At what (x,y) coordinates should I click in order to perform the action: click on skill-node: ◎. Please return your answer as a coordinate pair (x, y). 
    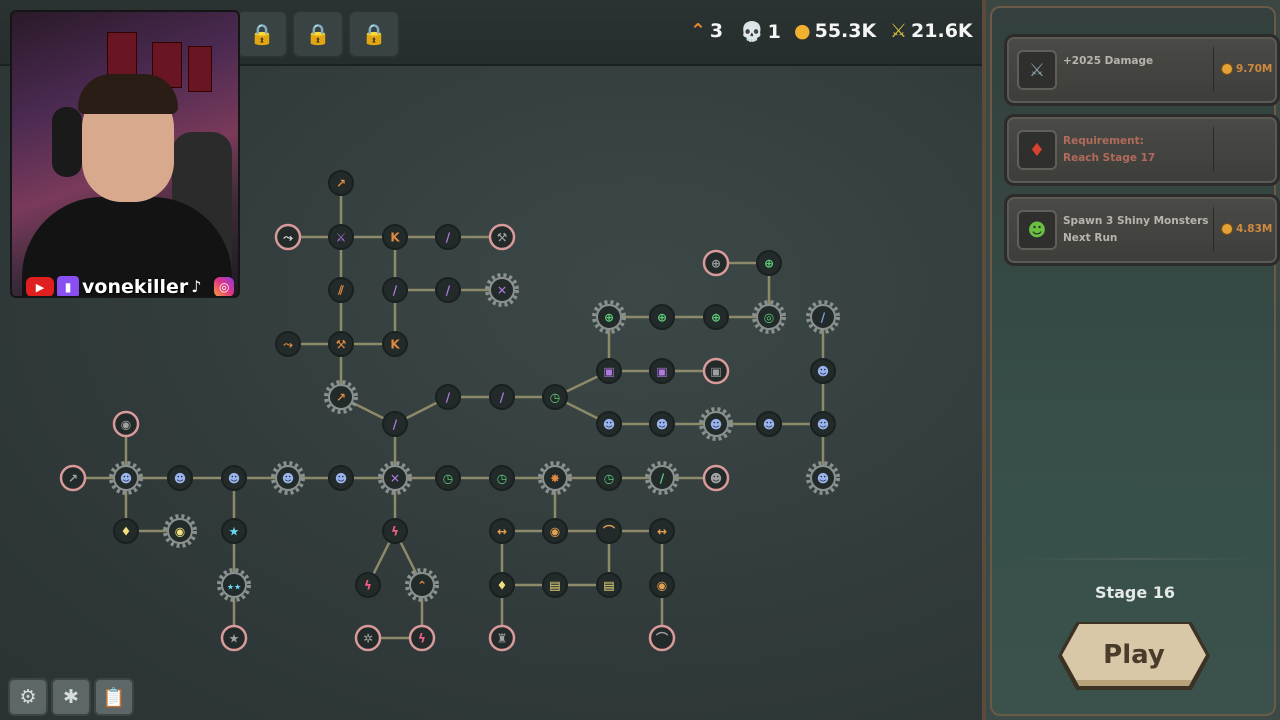
    Looking at the image, I should click on (769, 317).